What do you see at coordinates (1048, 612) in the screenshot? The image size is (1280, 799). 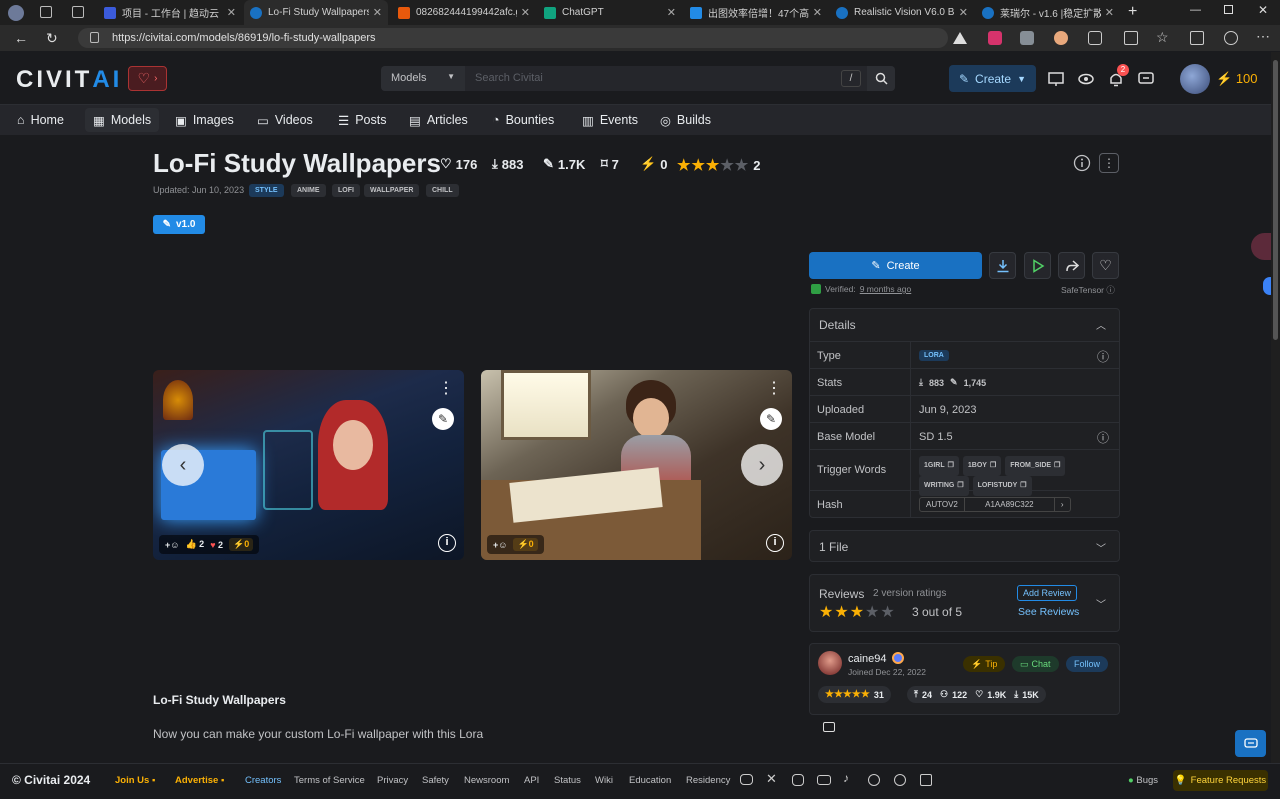 I see `see-reviews-link: See Reviews` at bounding box center [1048, 612].